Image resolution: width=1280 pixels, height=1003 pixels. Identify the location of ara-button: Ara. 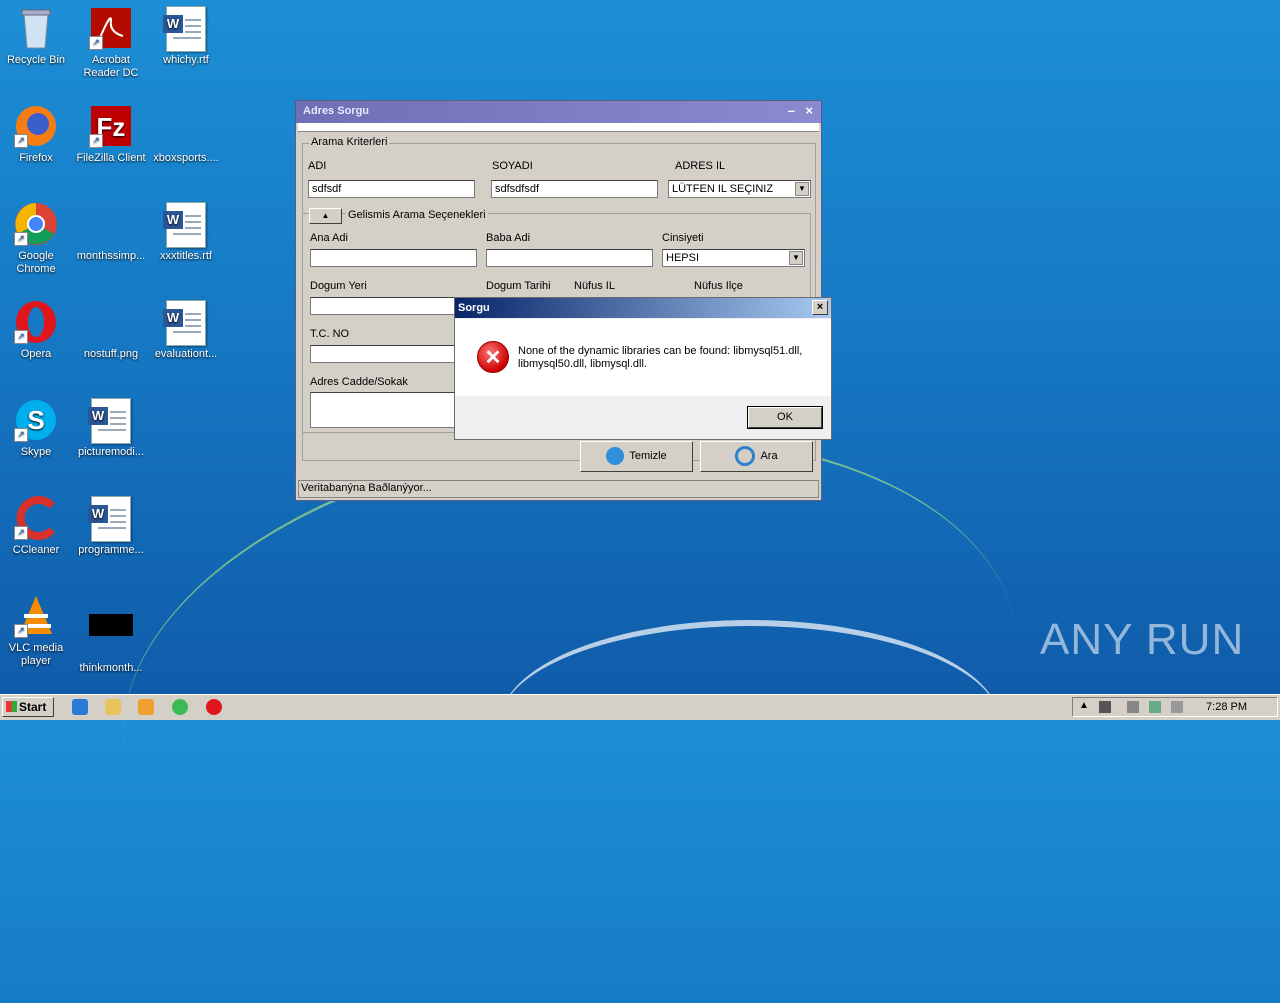
(756, 456).